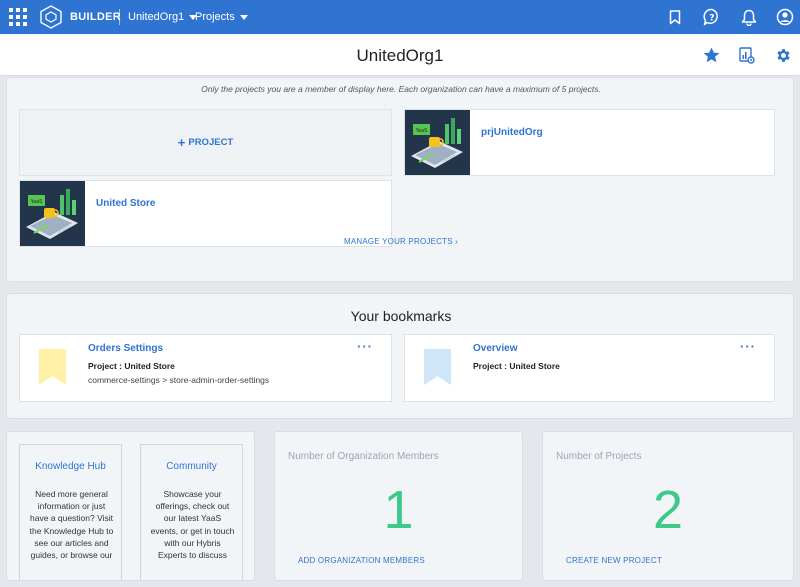 Image resolution: width=800 pixels, height=587 pixels. I want to click on projects-stat-panel: Number of Projects 2 CREATE NEW PROJECT, so click(668, 506).